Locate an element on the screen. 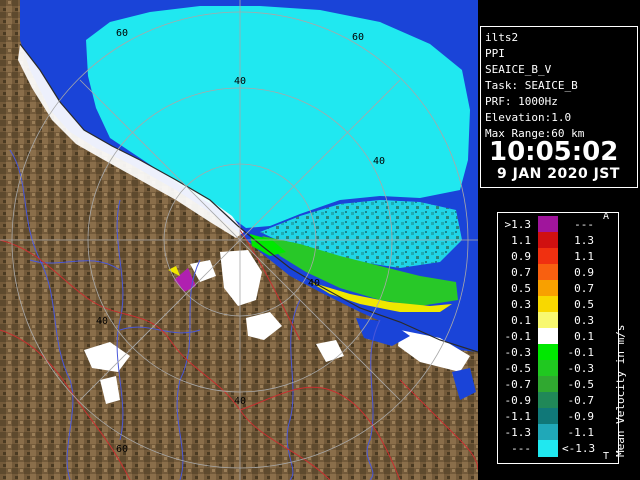 The height and width of the screenshot is (480, 640). legend-upper-bound: 0.9 is located at coordinates (584, 272).